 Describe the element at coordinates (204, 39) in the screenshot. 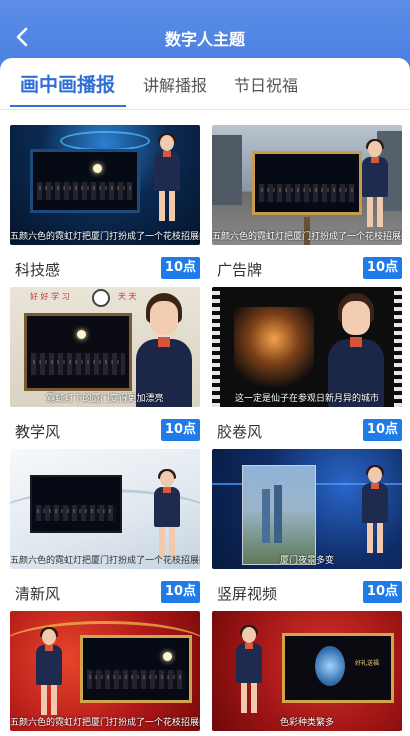

I see `page-title: 数字人主题` at that location.